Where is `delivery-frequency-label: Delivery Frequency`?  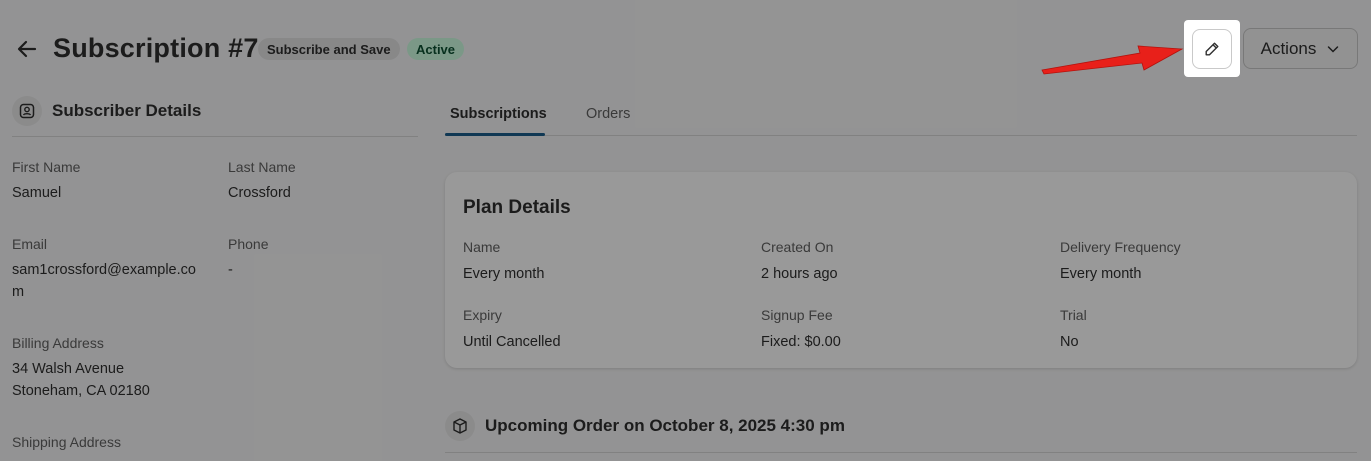 delivery-frequency-label: Delivery Frequency is located at coordinates (1120, 247).